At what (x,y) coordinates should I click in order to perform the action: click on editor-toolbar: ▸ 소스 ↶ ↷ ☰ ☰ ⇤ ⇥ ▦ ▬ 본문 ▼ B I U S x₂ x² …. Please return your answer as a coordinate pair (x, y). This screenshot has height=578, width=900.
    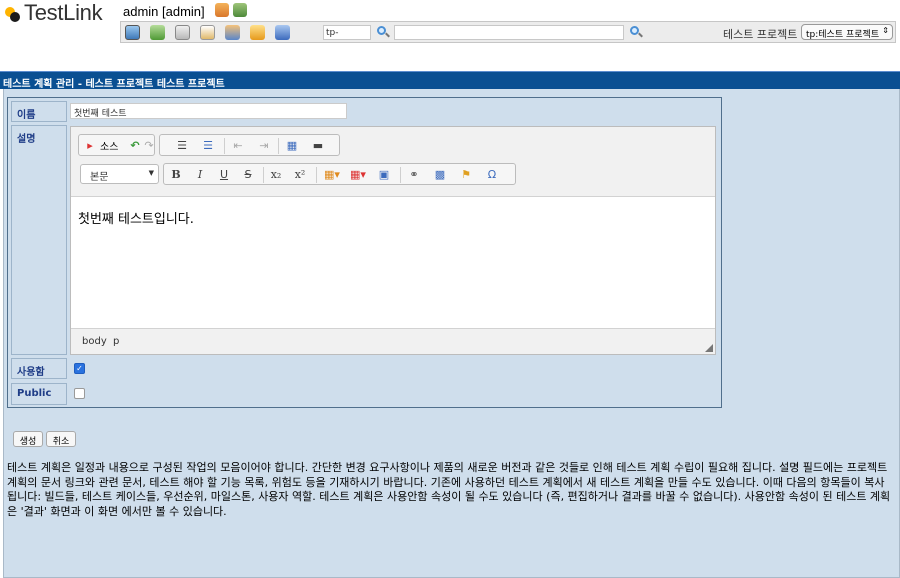
    Looking at the image, I should click on (393, 162).